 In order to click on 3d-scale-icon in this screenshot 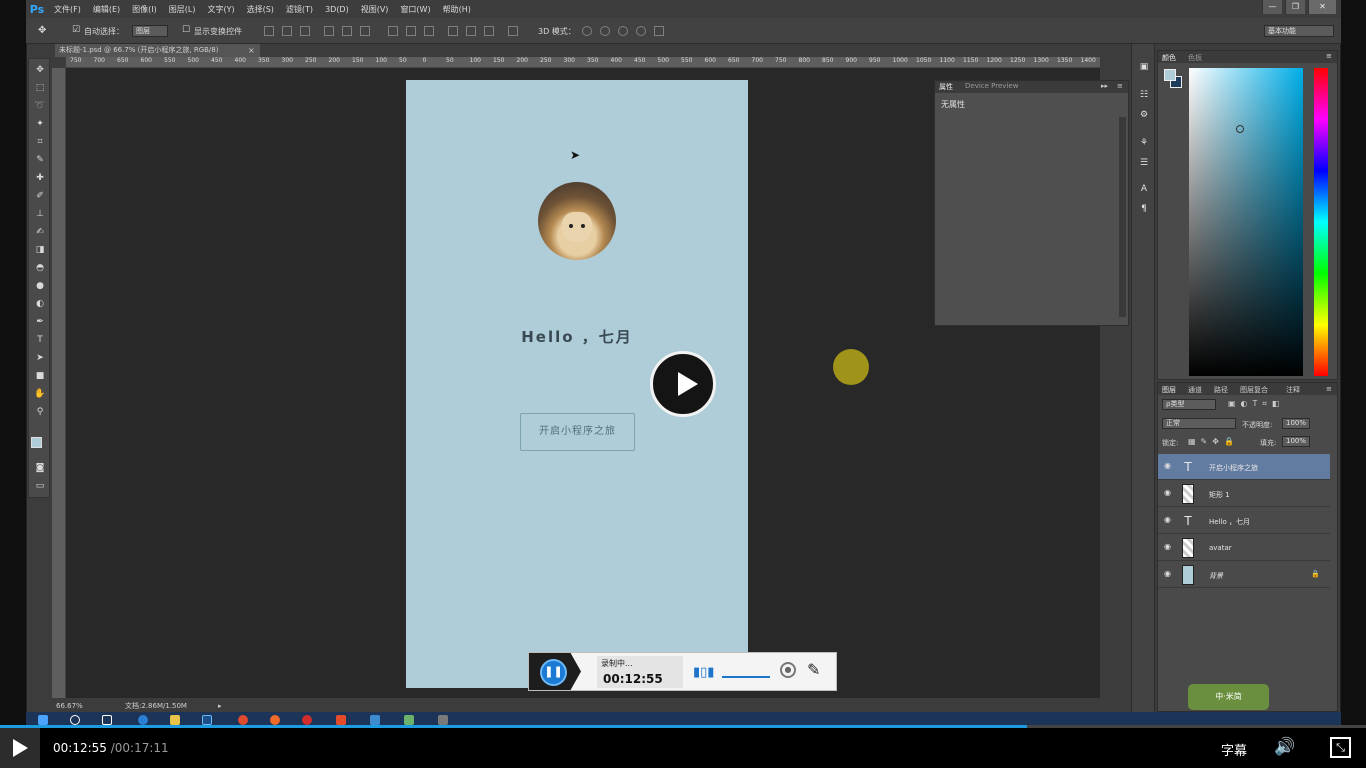, I will do `click(659, 31)`.